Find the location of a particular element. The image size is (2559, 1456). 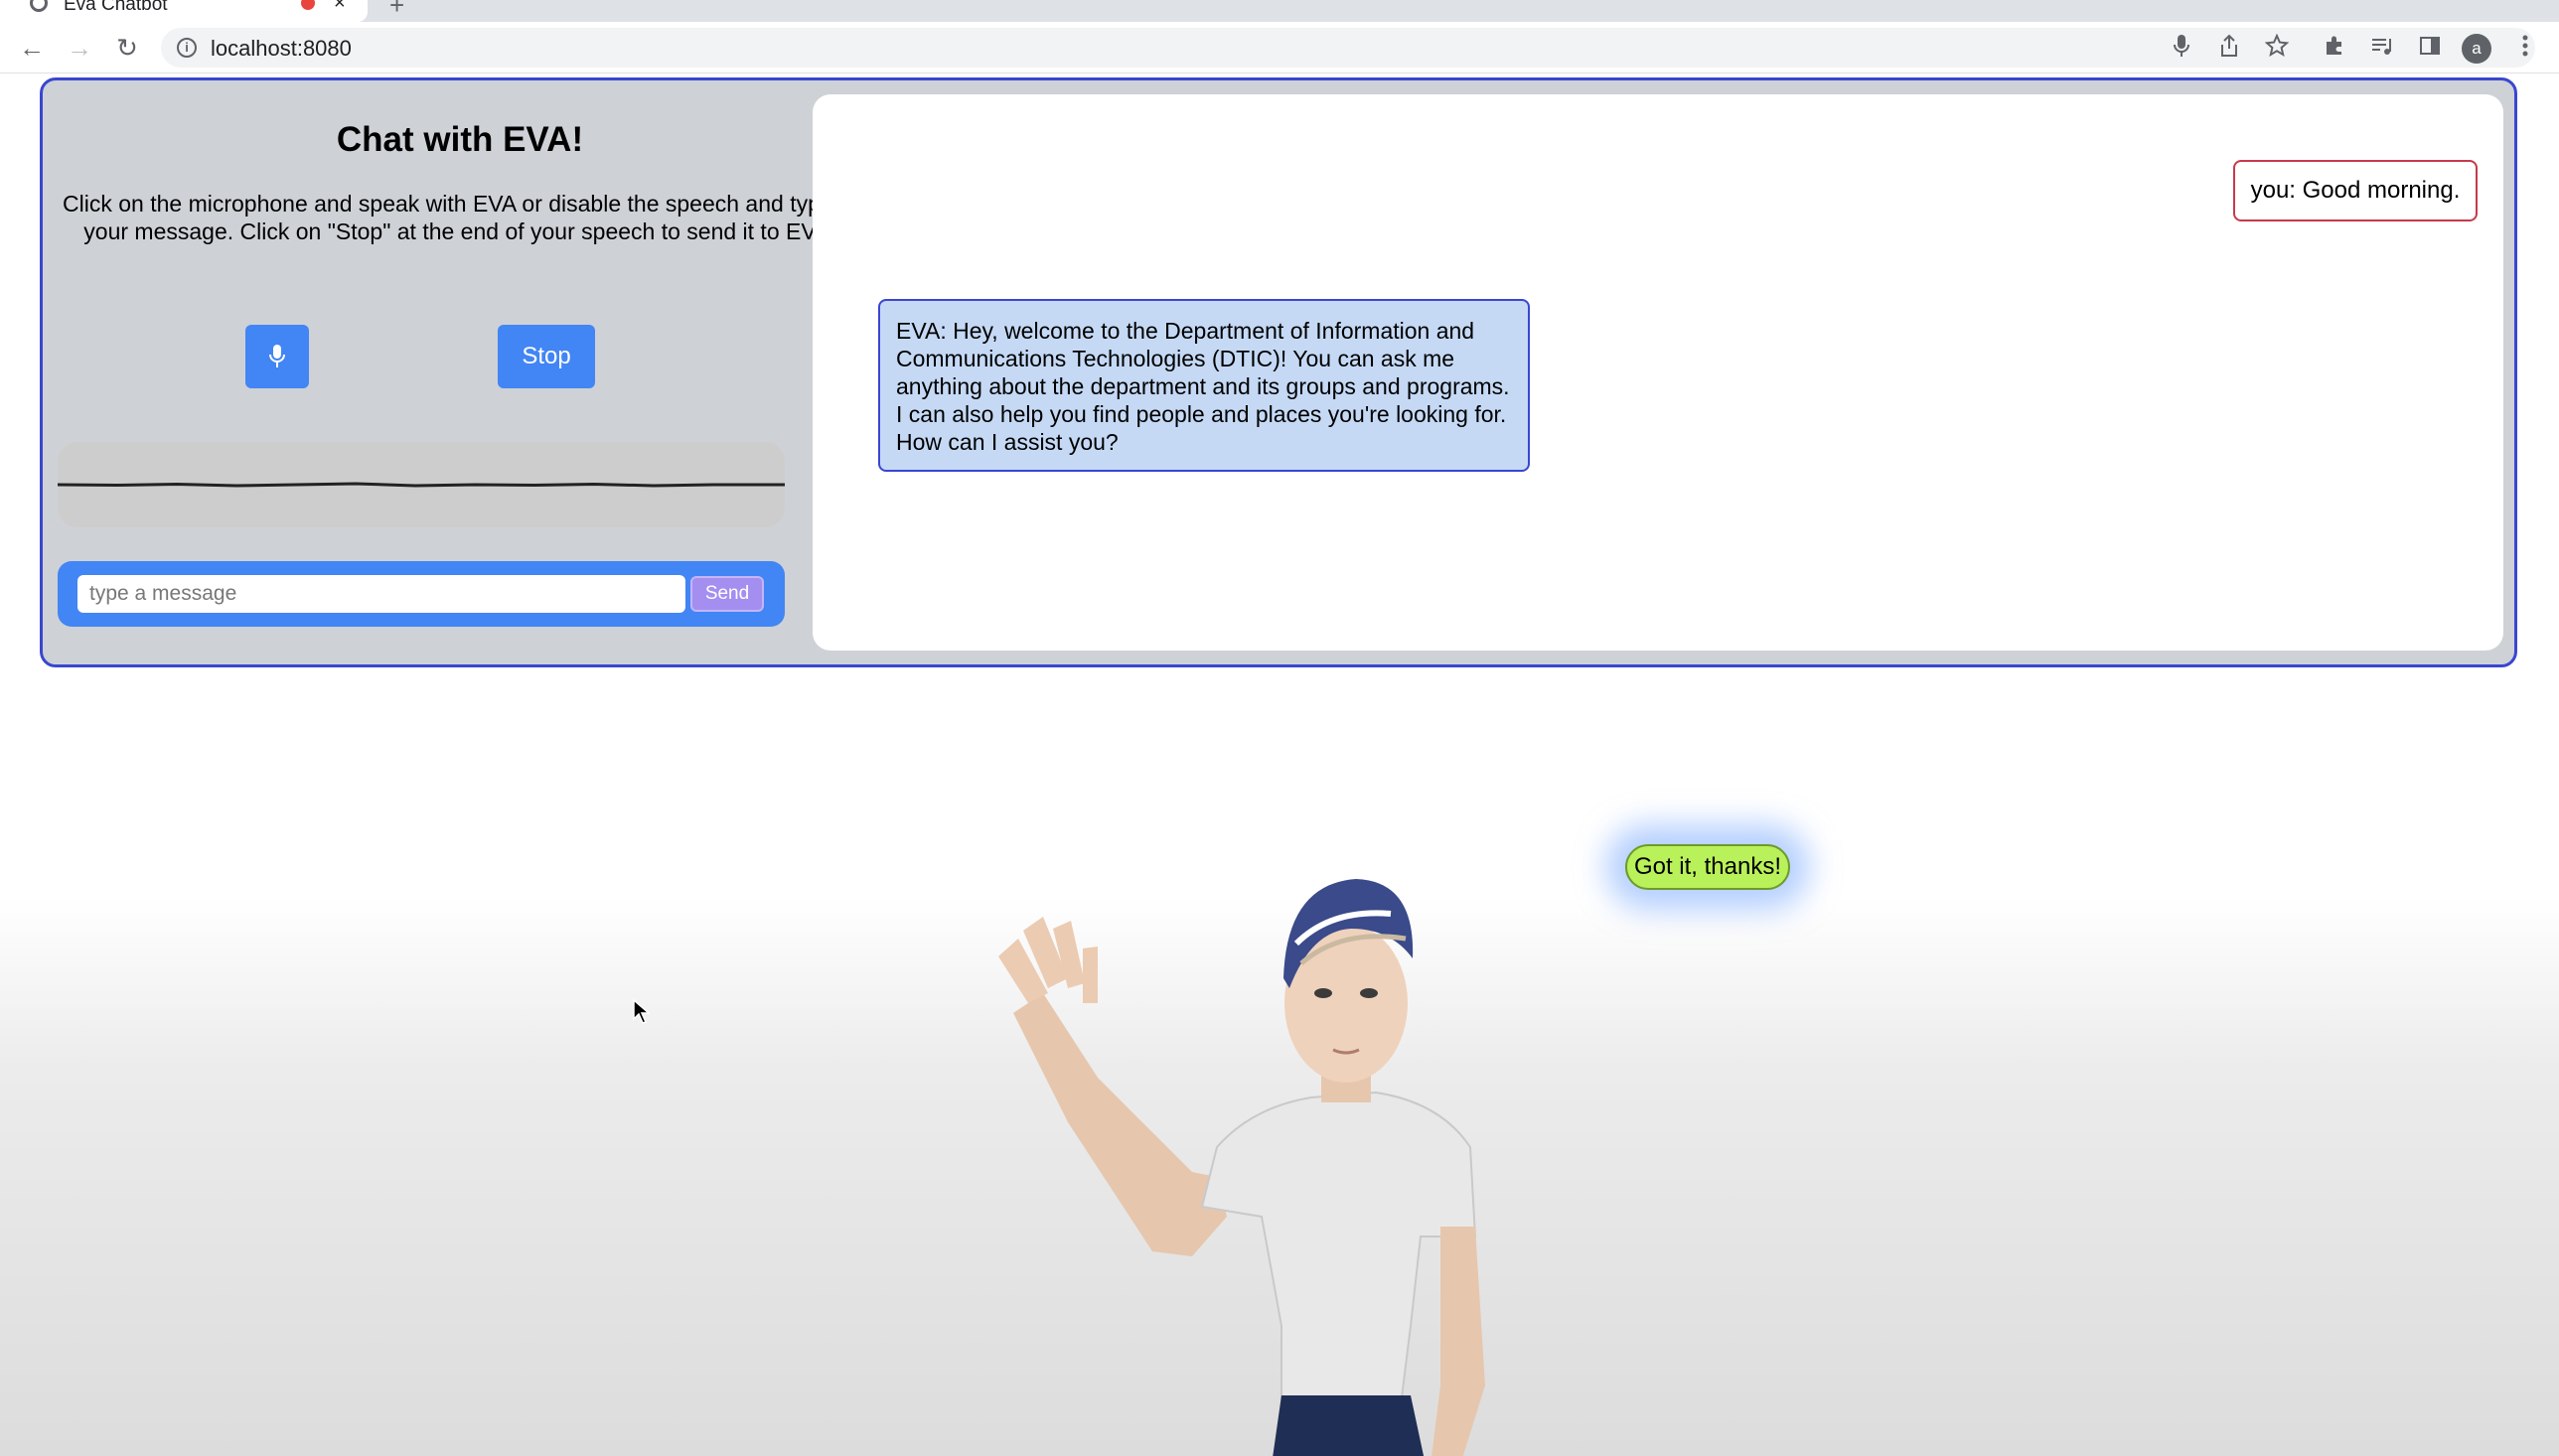

browser-toolbar: ← → ↻ i localhost:8080 a is located at coordinates (1279, 47).